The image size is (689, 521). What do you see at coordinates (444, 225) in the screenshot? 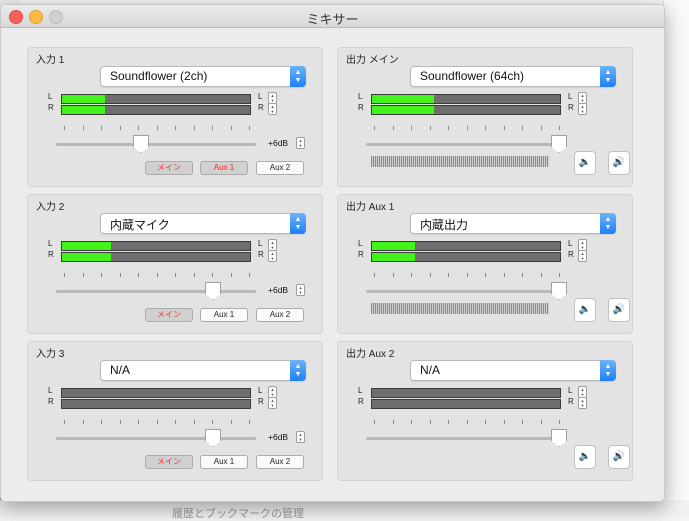
I see `select-value: 内蔵出力` at bounding box center [444, 225].